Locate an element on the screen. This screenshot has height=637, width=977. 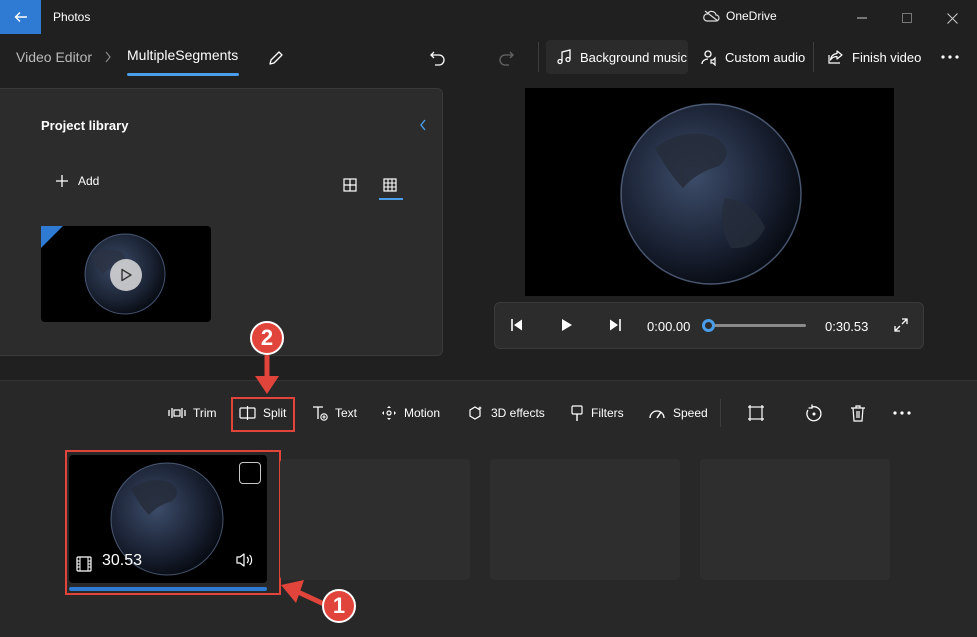
play-overlay-button is located at coordinates (126, 275).